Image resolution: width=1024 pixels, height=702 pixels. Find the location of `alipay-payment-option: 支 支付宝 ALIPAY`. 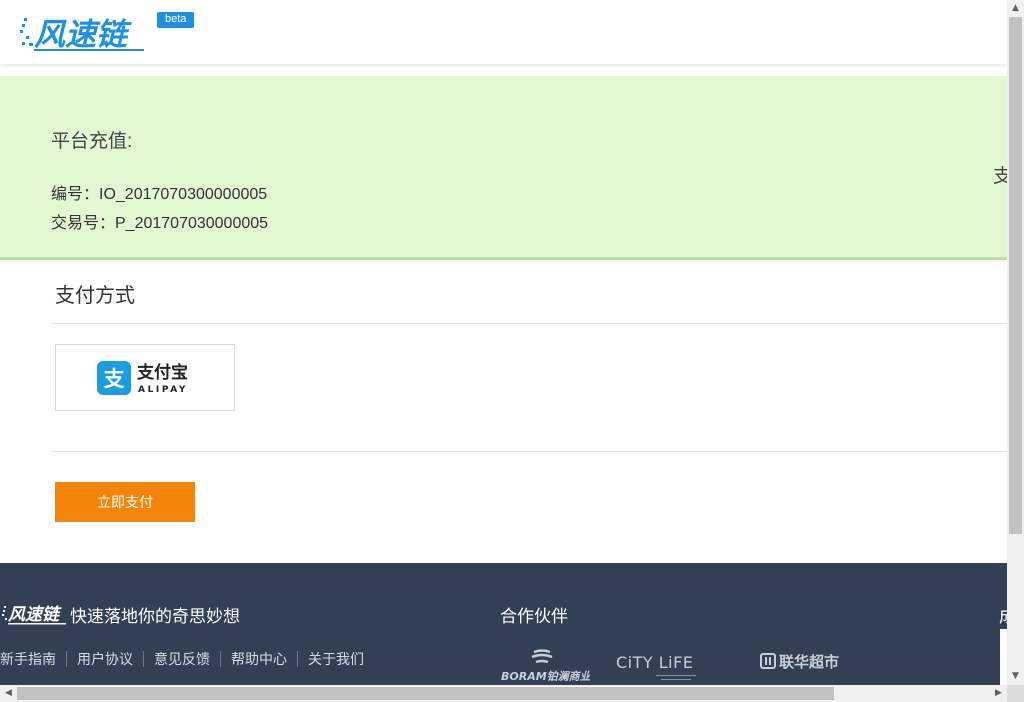

alipay-payment-option: 支 支付宝 ALIPAY is located at coordinates (145, 377).